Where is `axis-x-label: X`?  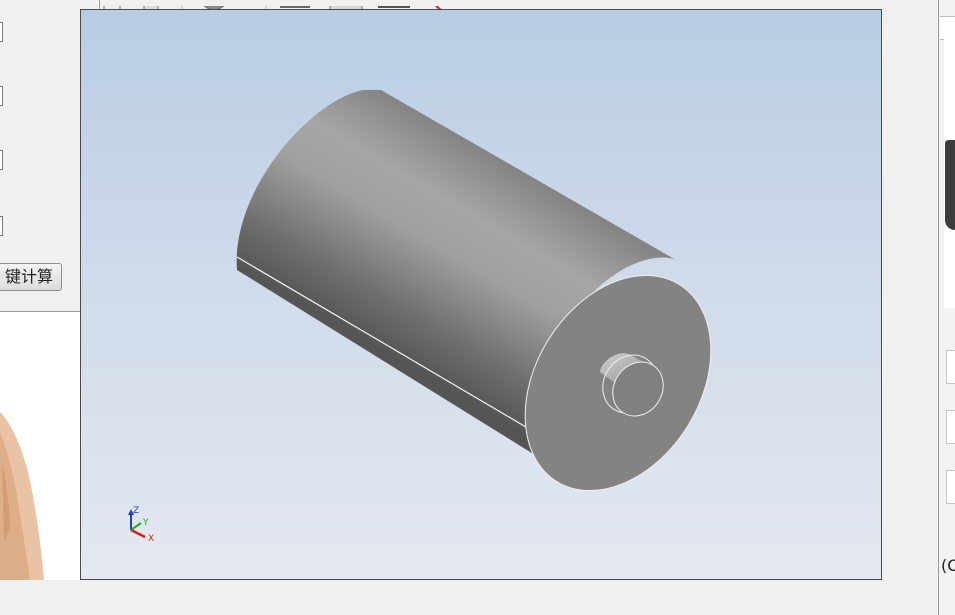
axis-x-label: X is located at coordinates (151, 539).